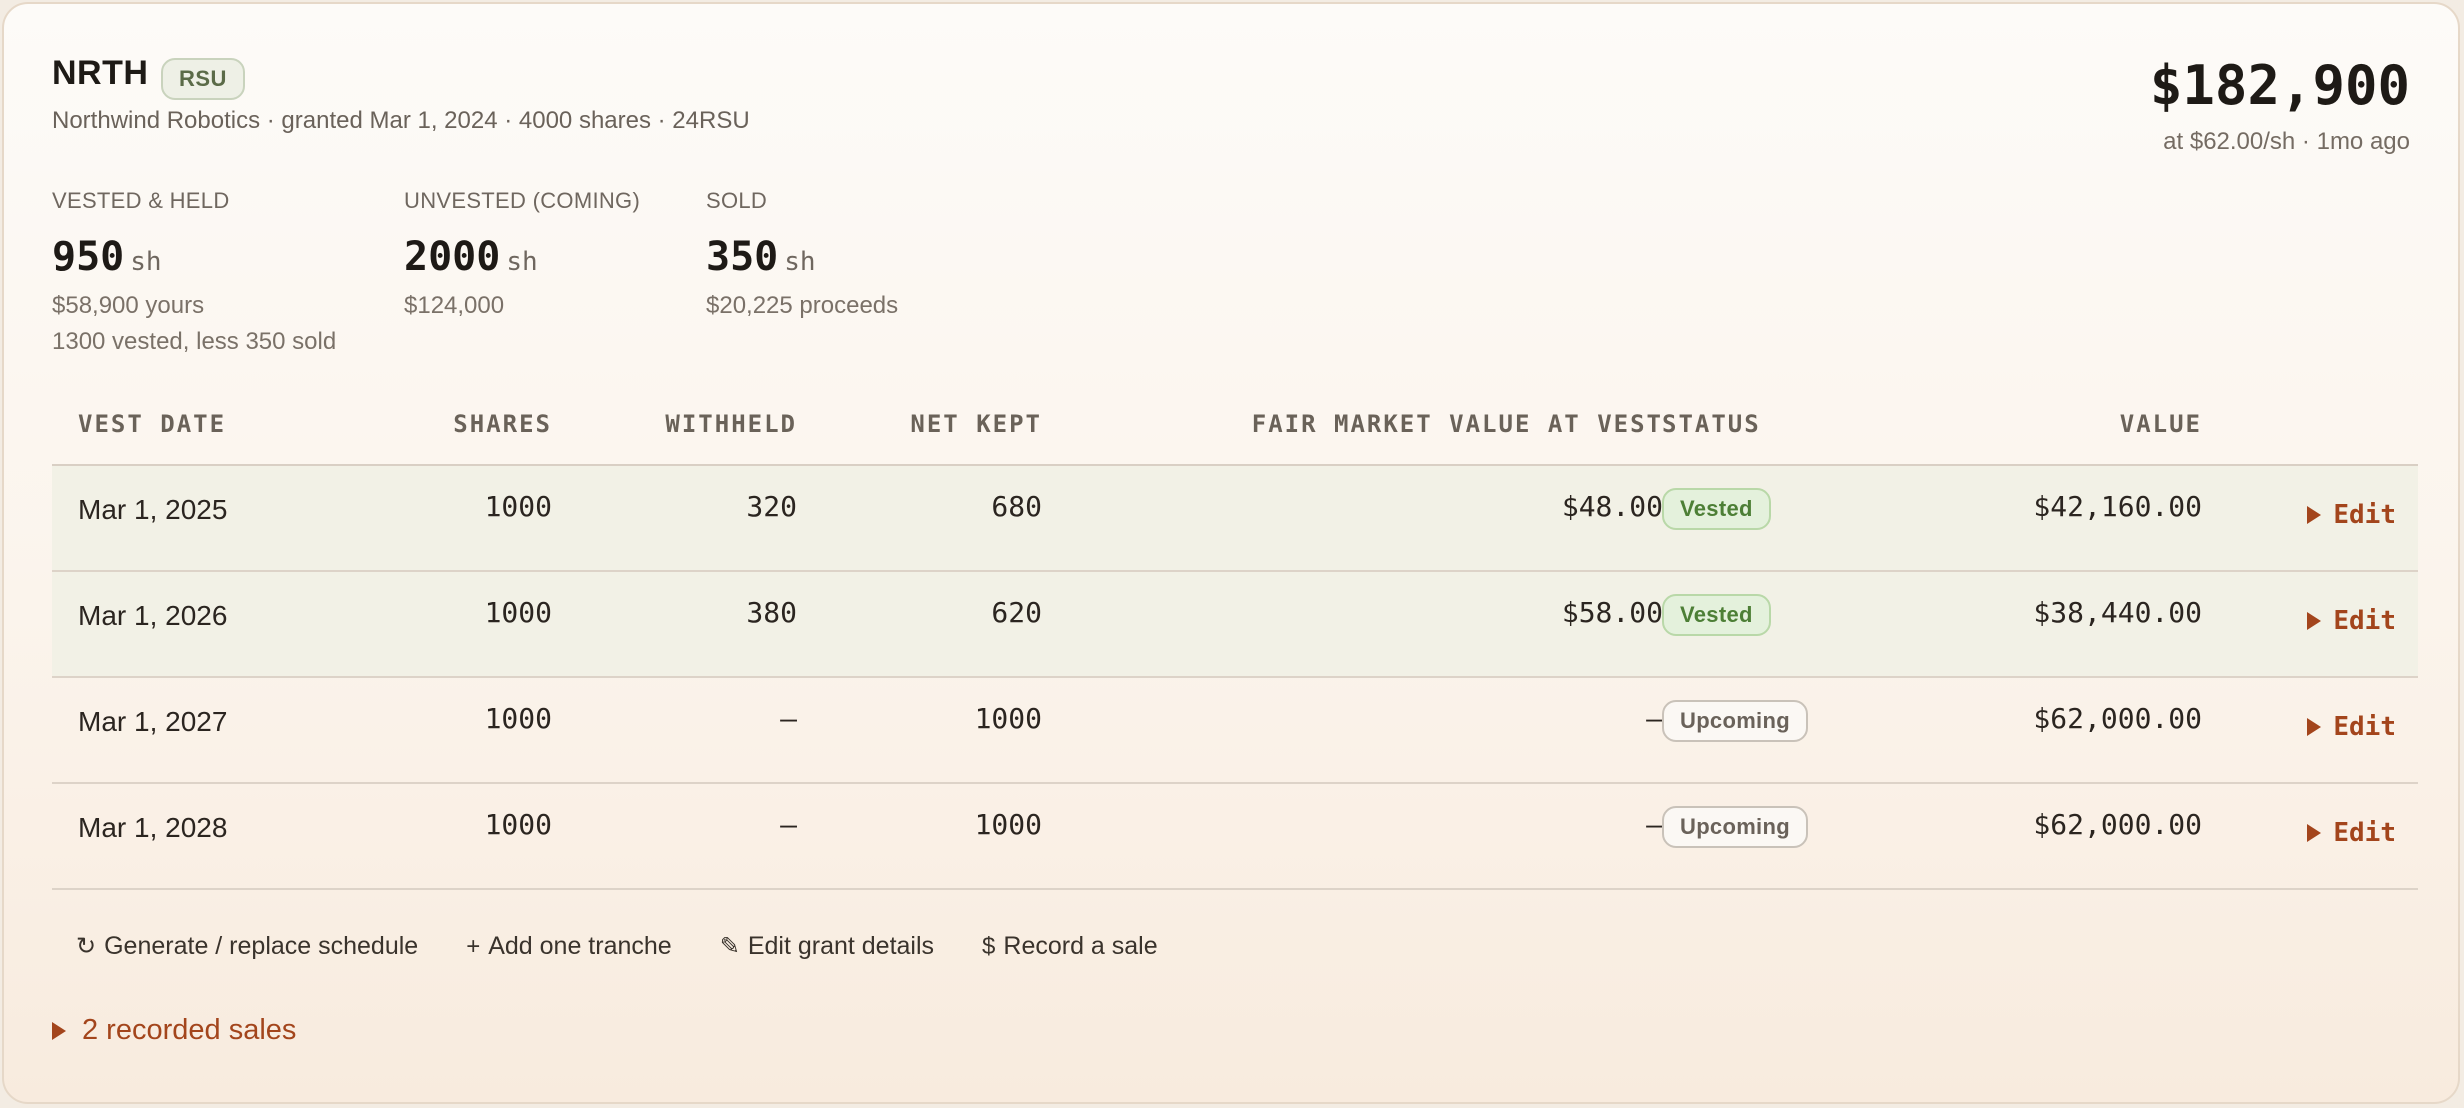 The height and width of the screenshot is (1108, 2464). I want to click on action-label: Generate / replace schedule, so click(261, 946).